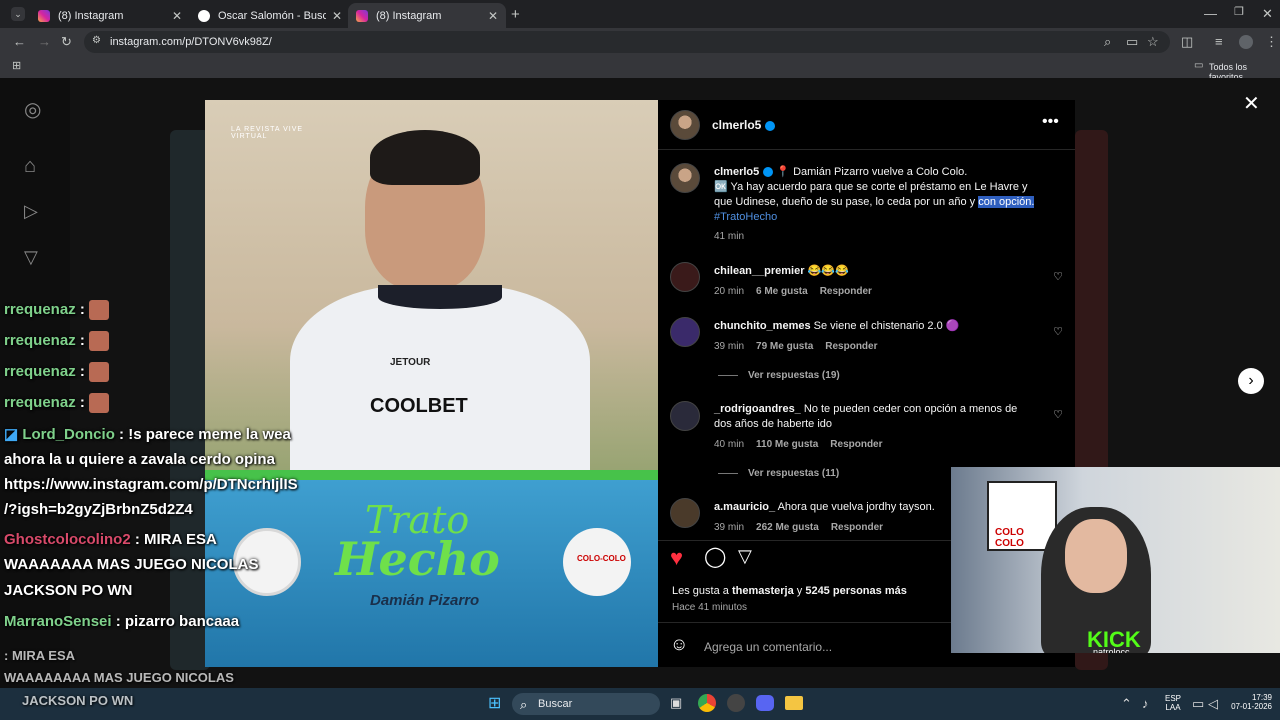 The image size is (1280, 720). I want to click on instagram-icon, so click(362, 15).